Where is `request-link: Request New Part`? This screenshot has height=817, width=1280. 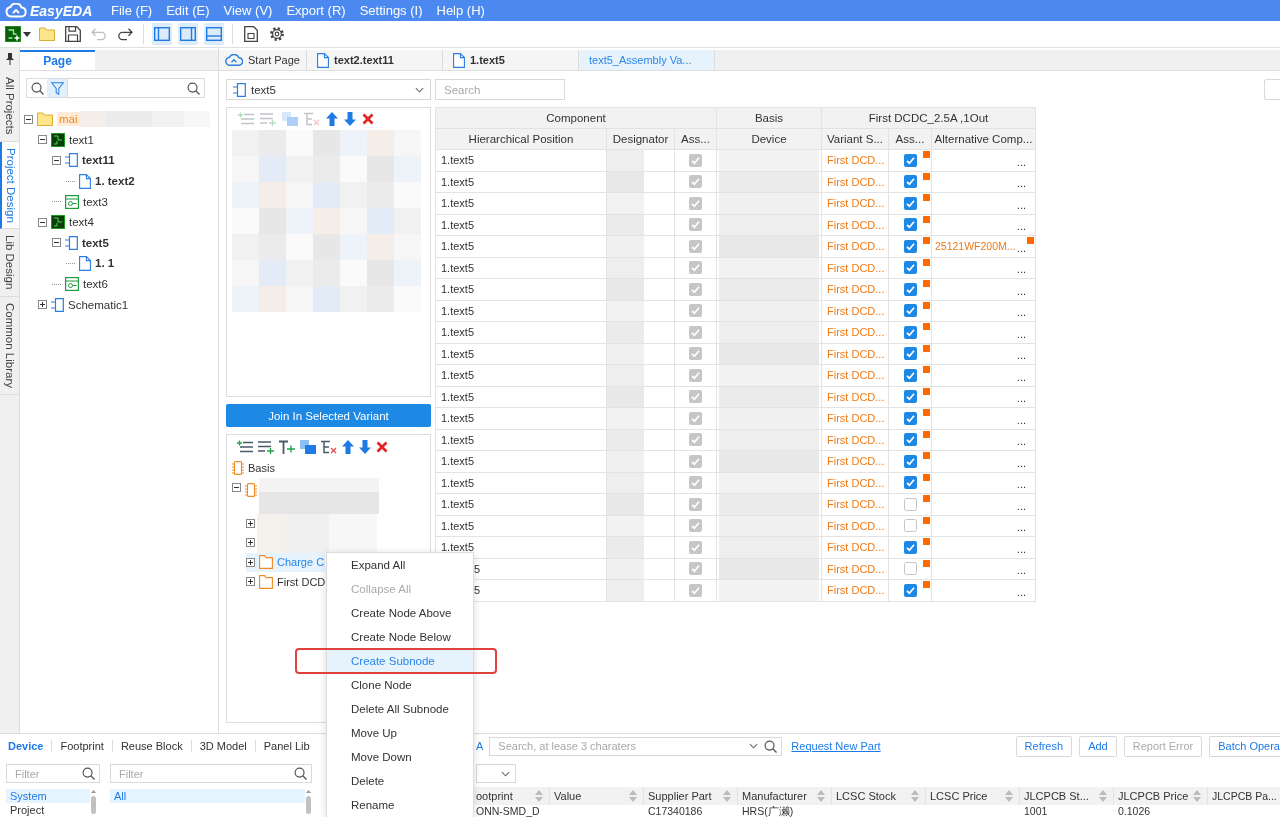 request-link: Request New Part is located at coordinates (836, 746).